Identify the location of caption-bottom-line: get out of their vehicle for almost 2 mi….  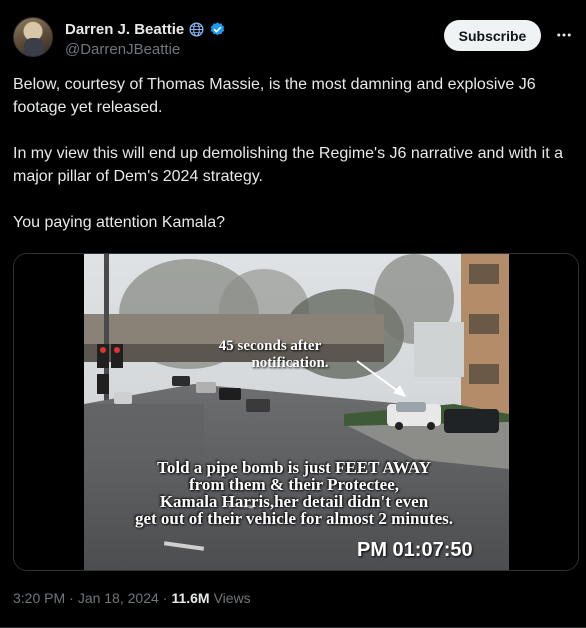
(294, 518).